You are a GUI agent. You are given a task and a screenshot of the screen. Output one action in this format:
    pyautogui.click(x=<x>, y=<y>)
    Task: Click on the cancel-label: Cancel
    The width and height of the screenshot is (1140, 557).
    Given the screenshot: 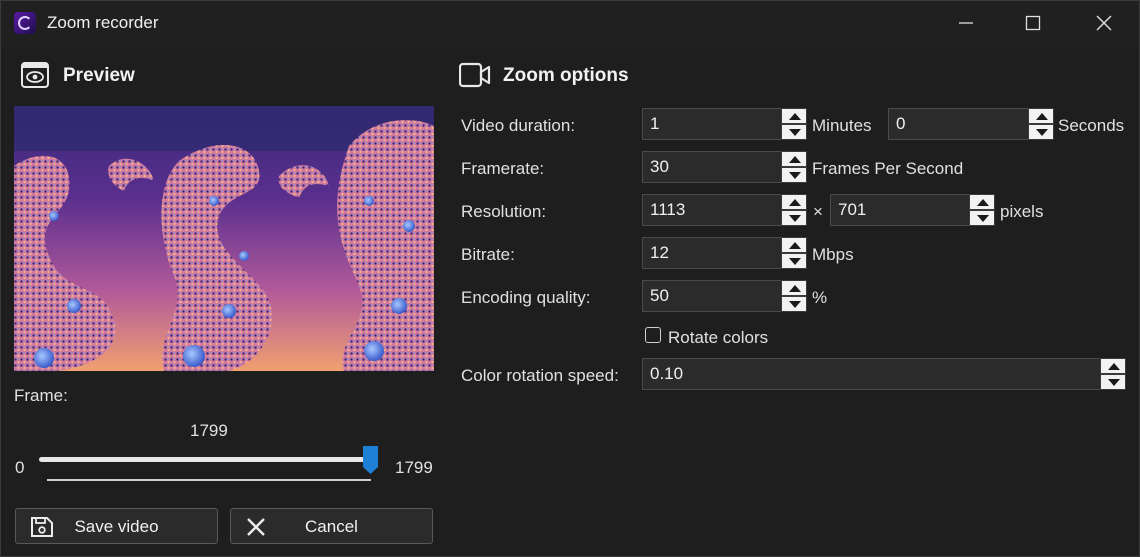 What is the action you would take?
    pyautogui.click(x=331, y=526)
    